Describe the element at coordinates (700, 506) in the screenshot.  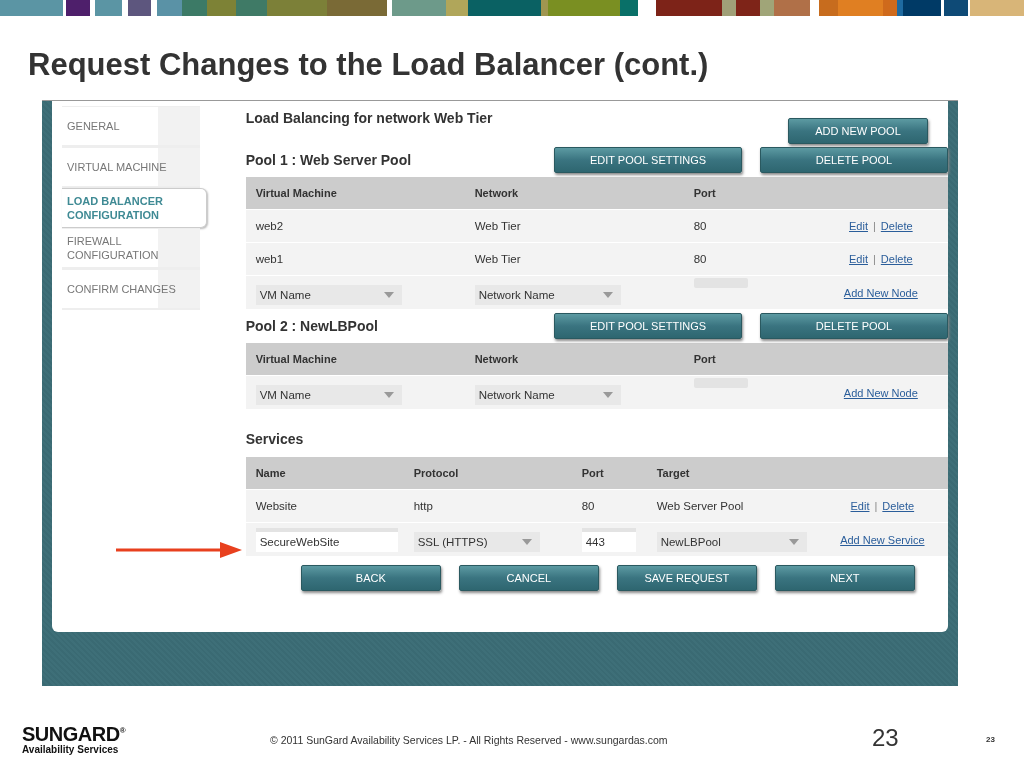
I see `table-cell-text: Web Server Pool` at that location.